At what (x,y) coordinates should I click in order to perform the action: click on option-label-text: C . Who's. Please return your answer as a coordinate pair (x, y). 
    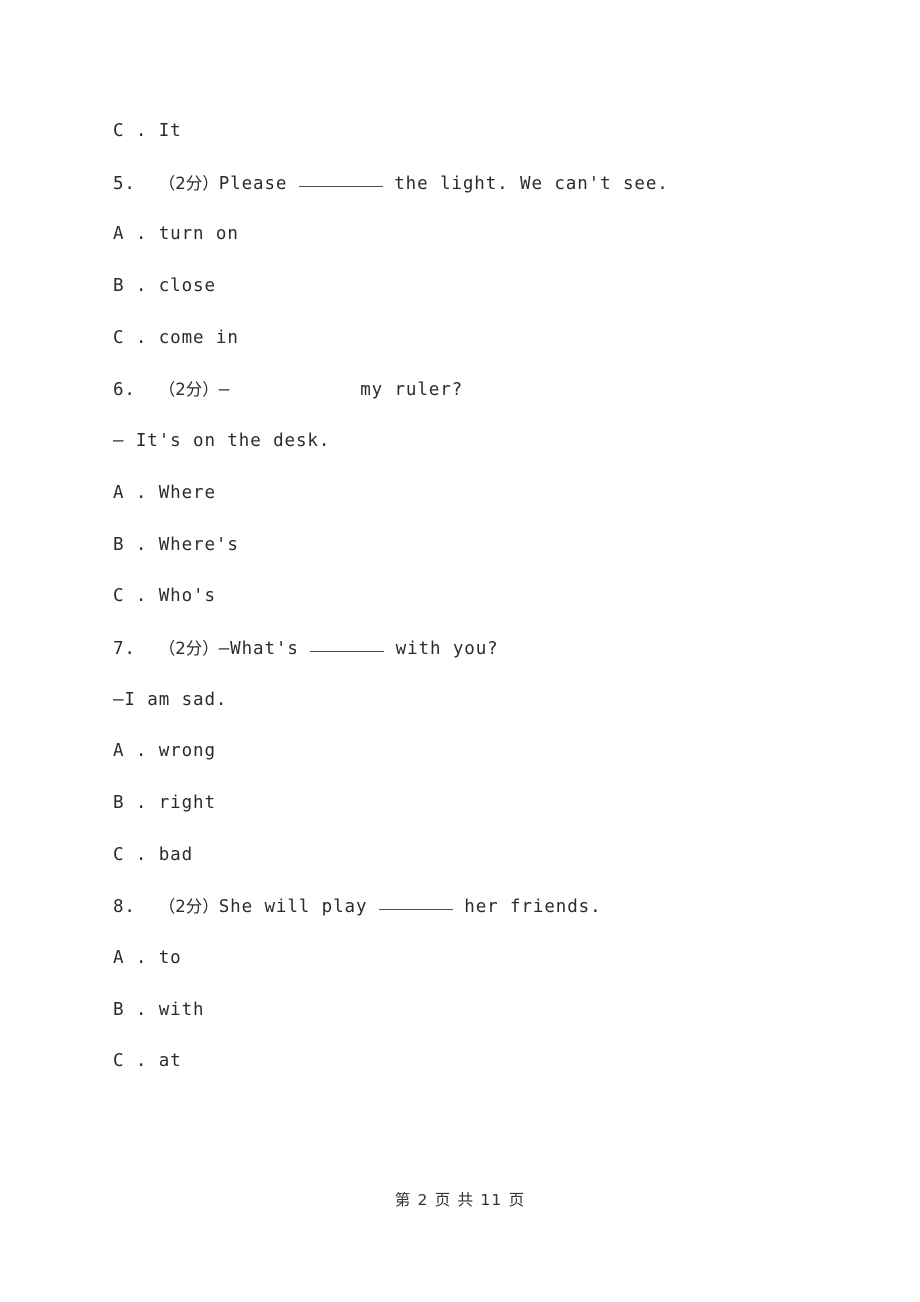
    Looking at the image, I should click on (164, 596).